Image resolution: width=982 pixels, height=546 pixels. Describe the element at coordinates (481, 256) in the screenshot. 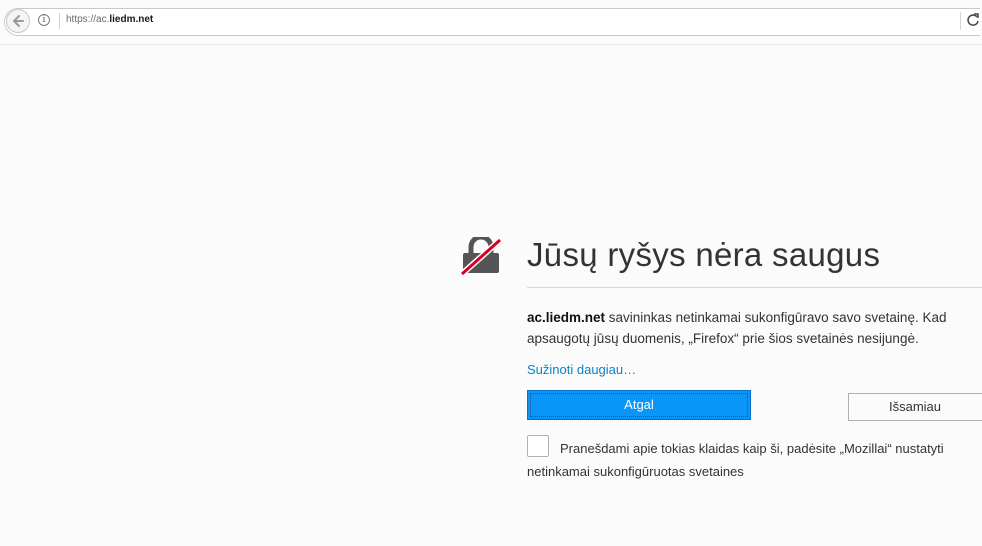

I see `broken-lock-icon` at that location.